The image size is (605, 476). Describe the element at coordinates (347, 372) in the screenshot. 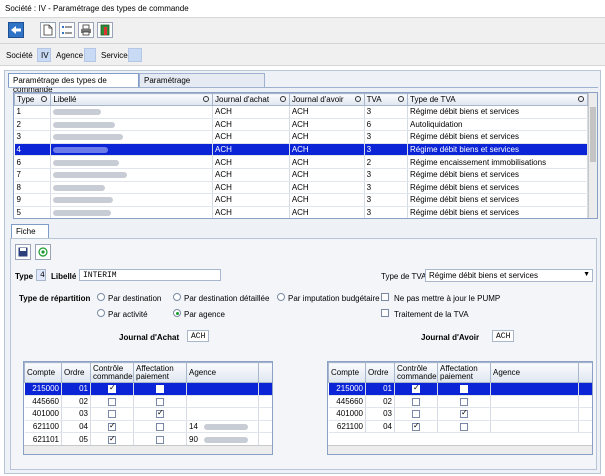

I see `avoir-col-compte: Compte` at that location.